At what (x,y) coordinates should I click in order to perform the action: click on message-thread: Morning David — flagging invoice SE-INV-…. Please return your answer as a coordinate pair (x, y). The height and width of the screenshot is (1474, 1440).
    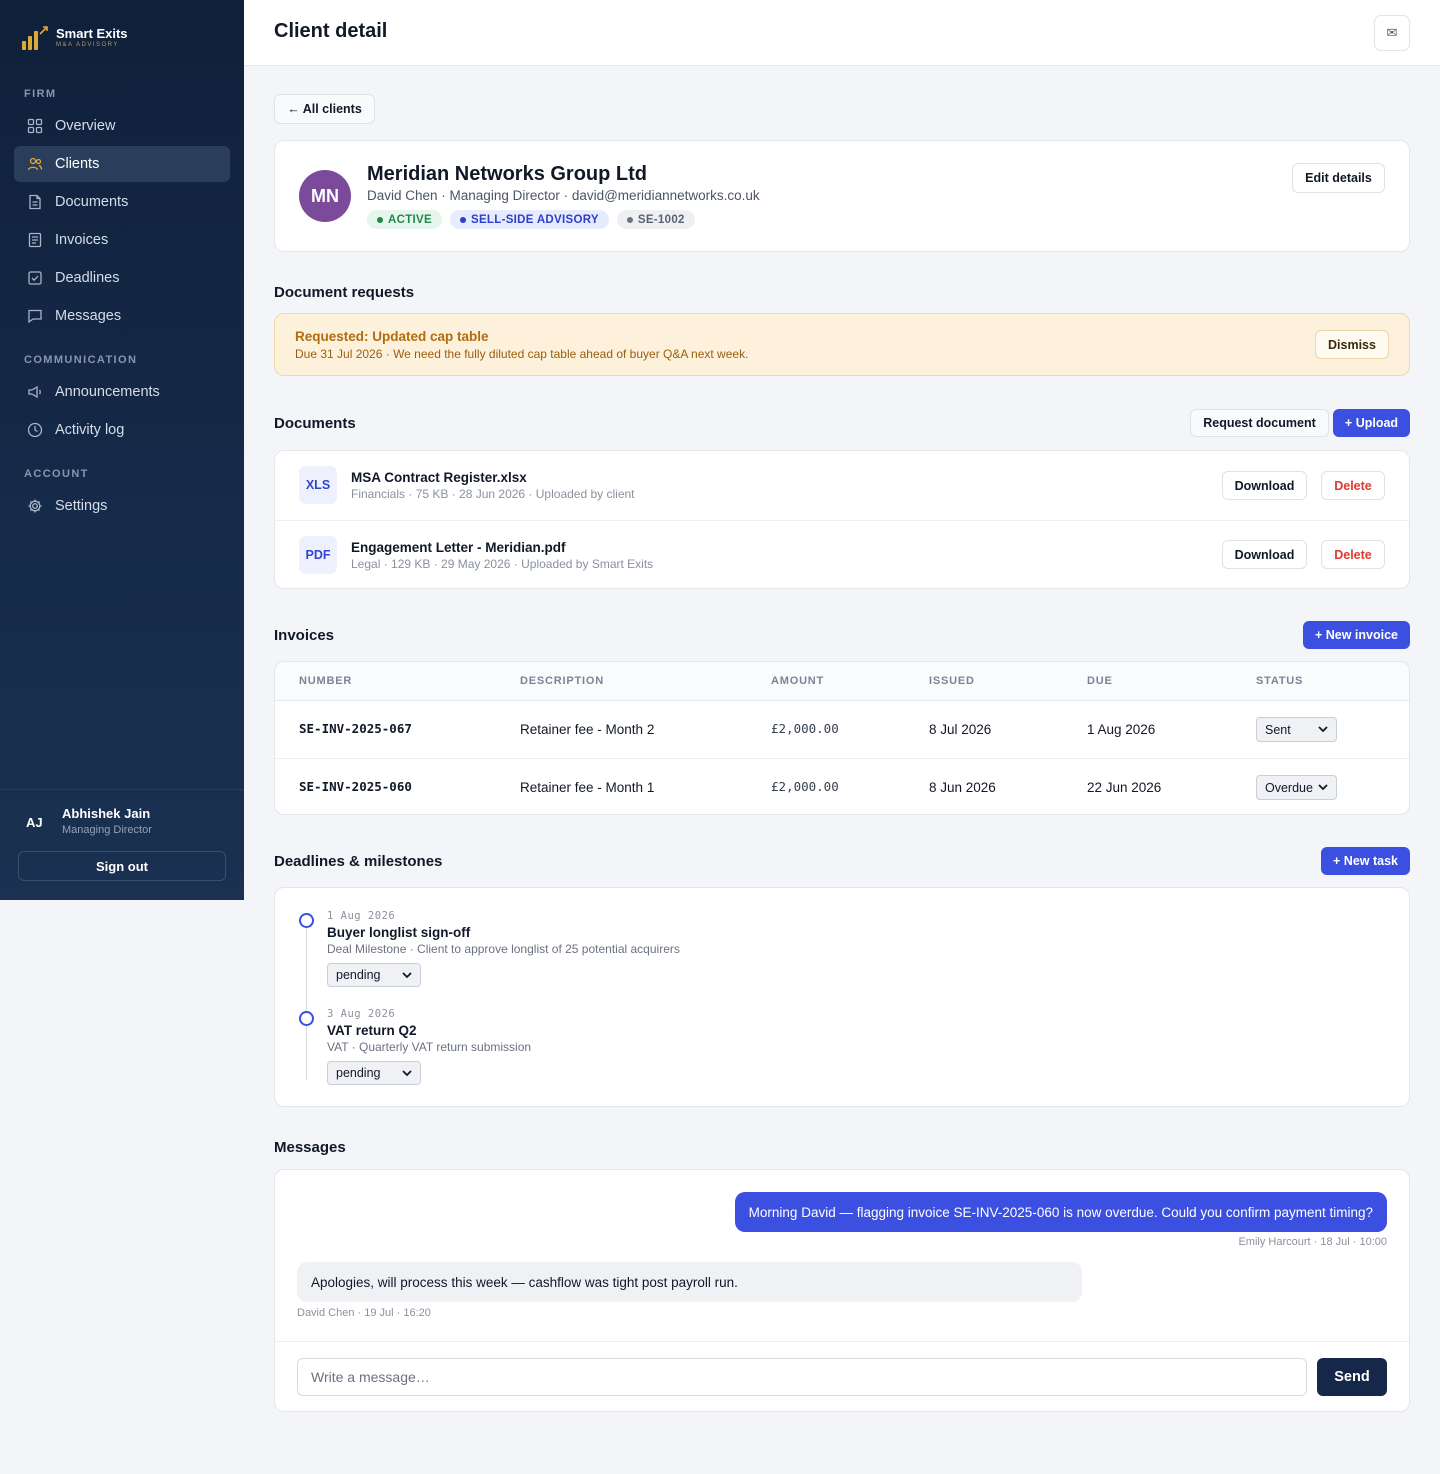
    Looking at the image, I should click on (842, 1290).